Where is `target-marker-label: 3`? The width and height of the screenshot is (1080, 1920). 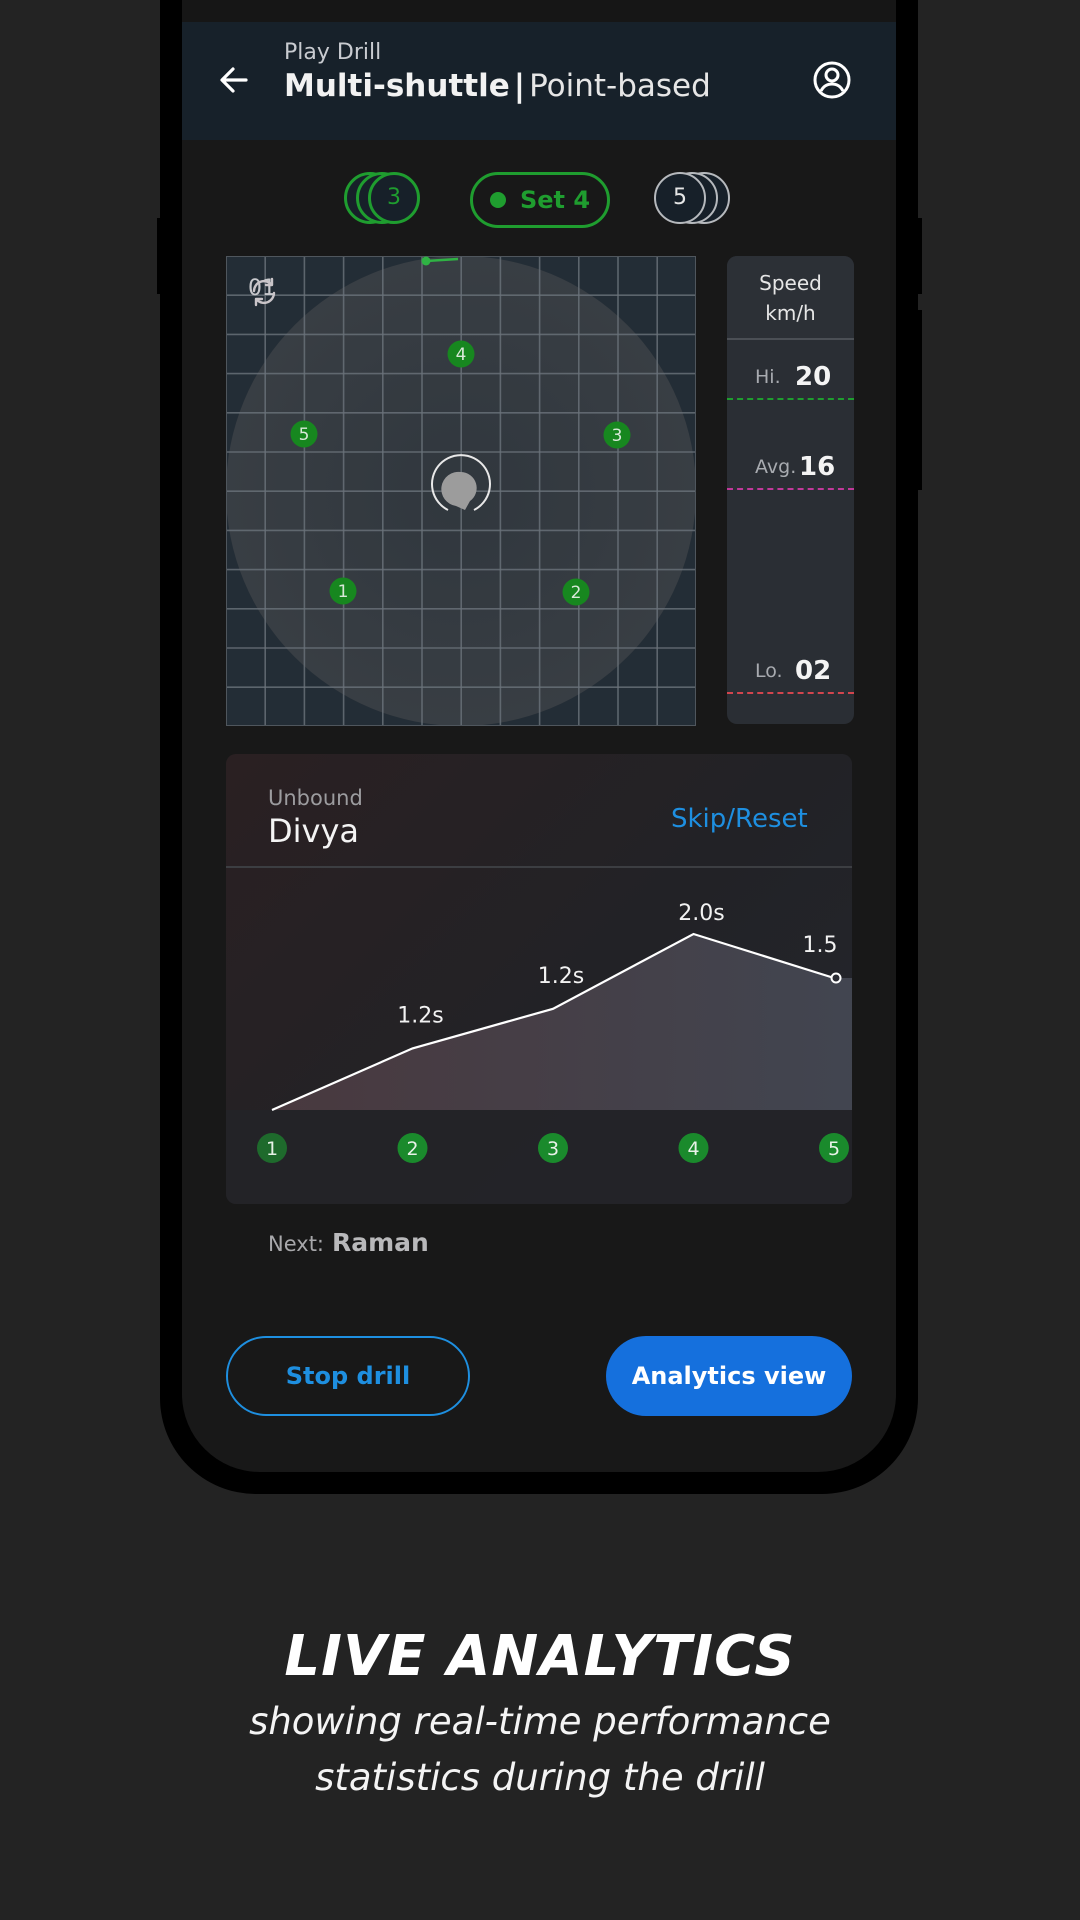
target-marker-label: 3 is located at coordinates (617, 436).